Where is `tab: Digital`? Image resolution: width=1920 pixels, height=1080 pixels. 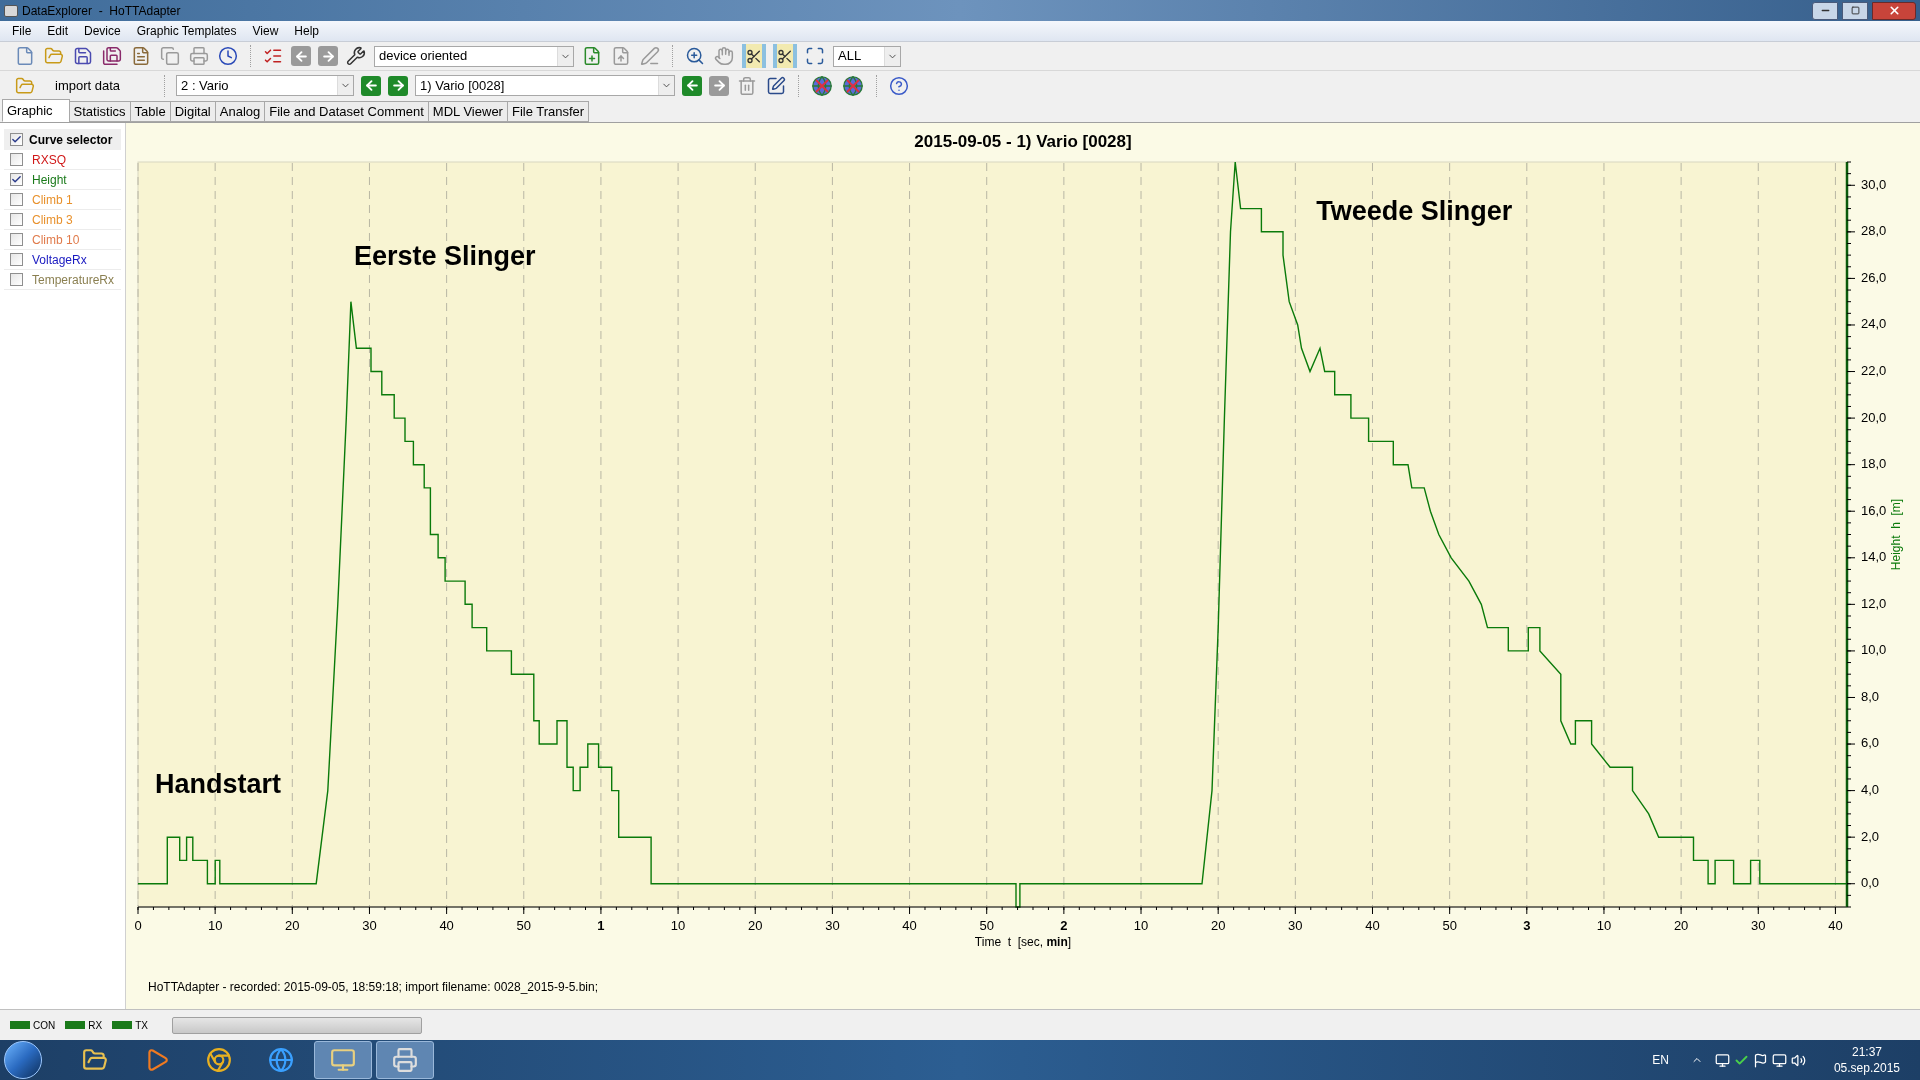 tab: Digital is located at coordinates (192, 111).